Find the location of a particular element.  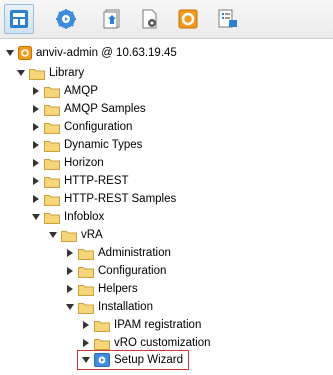

resources-button is located at coordinates (150, 19).